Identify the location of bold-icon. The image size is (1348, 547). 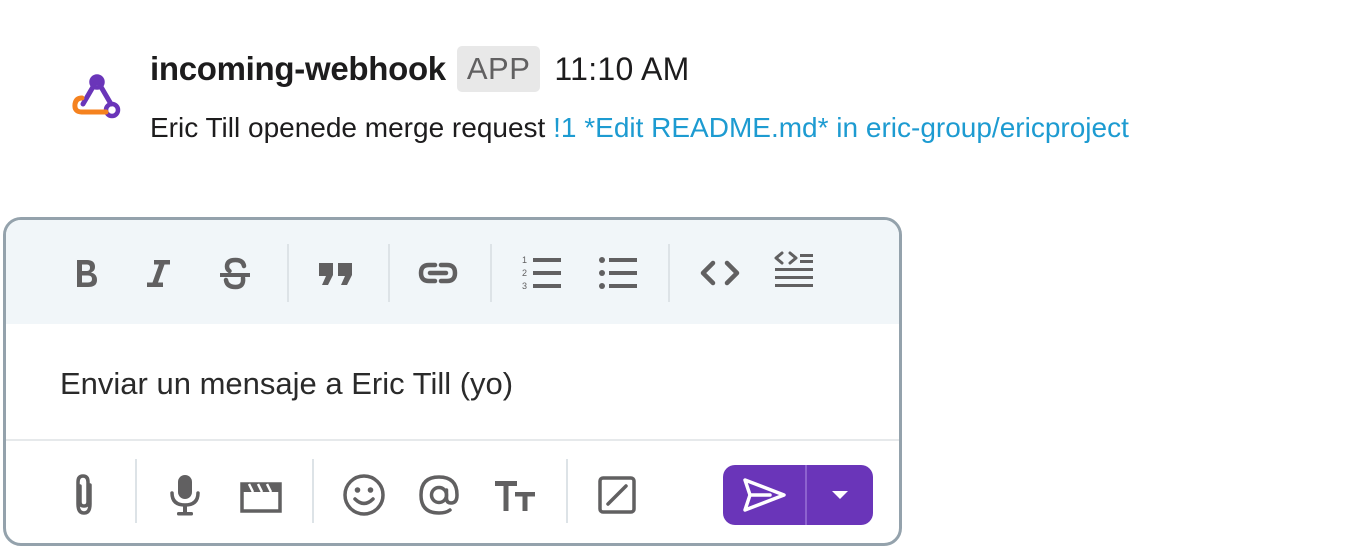
(87, 273).